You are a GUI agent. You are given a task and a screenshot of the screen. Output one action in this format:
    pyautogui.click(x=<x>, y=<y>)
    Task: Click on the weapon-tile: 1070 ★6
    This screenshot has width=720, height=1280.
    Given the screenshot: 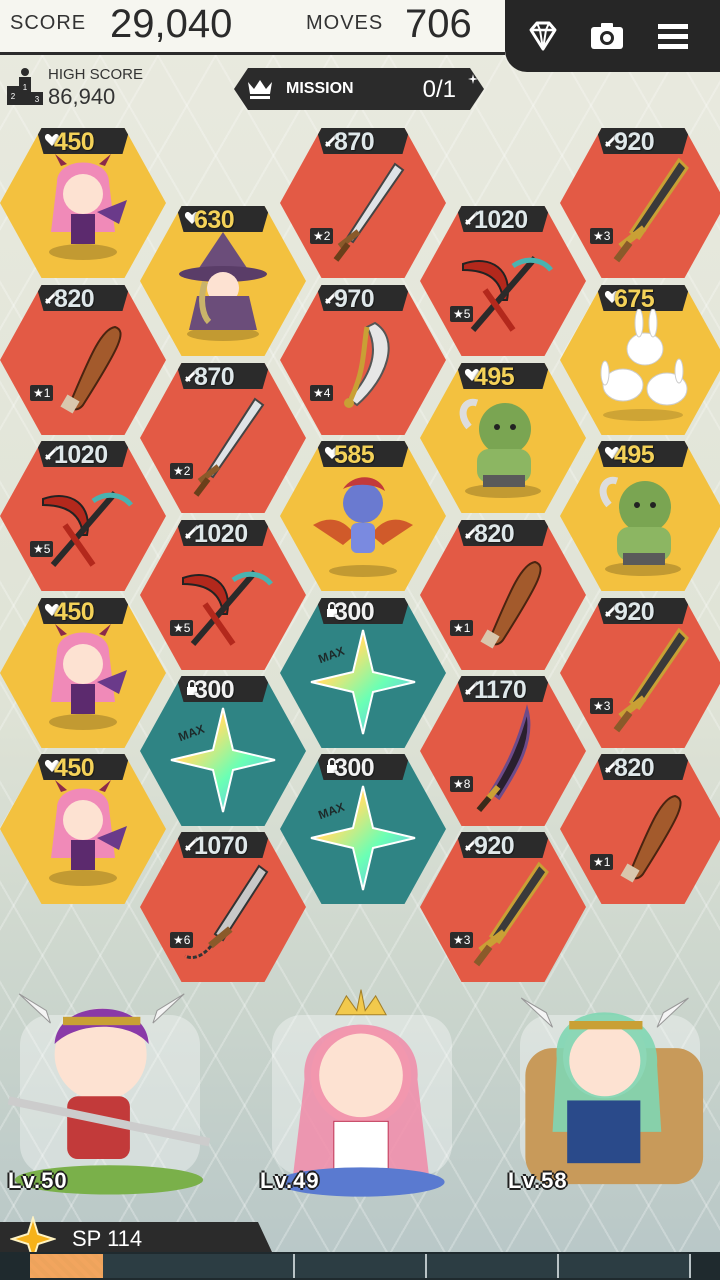 What is the action you would take?
    pyautogui.click(x=223, y=907)
    